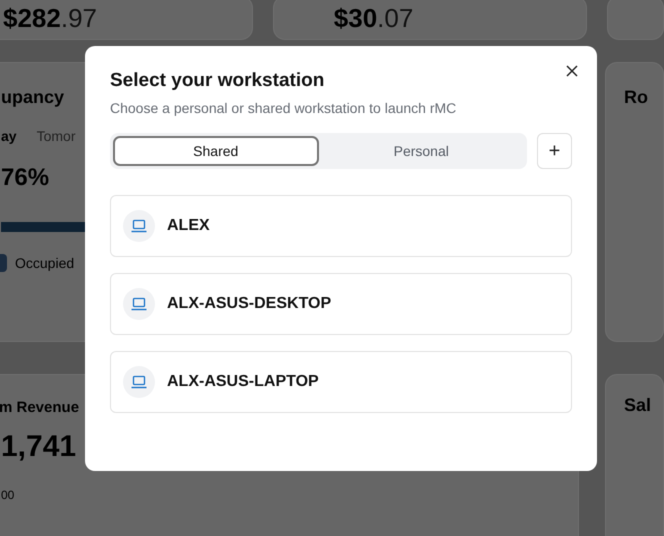 This screenshot has height=536, width=664. Describe the element at coordinates (636, 97) in the screenshot. I see `card-title: Ro` at that location.